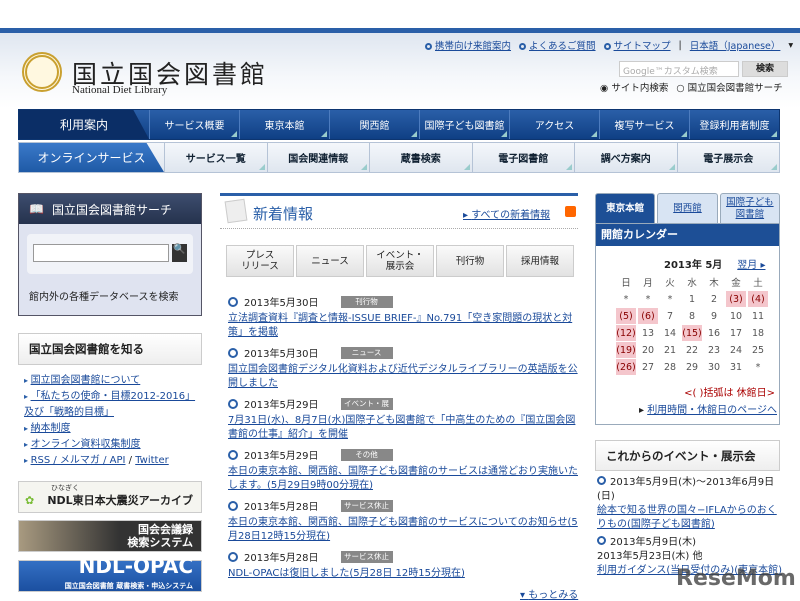 The height and width of the screenshot is (601, 800). I want to click on news-tag: 刊行物, so click(366, 301).